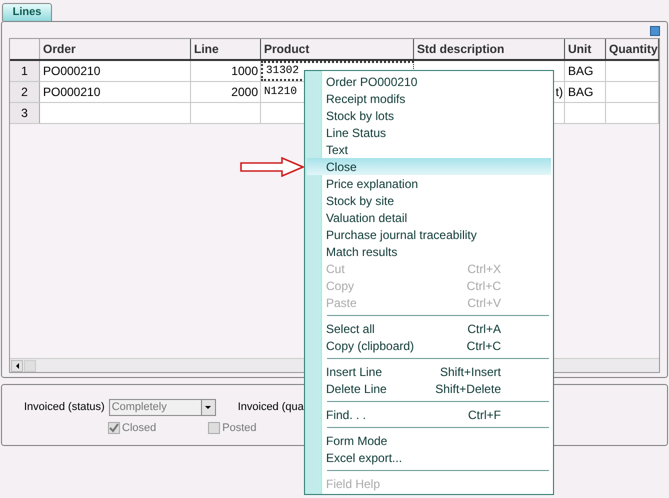 This screenshot has width=669, height=498. Describe the element at coordinates (64, 408) in the screenshot. I see `field-label: Invoiced (status)` at that location.